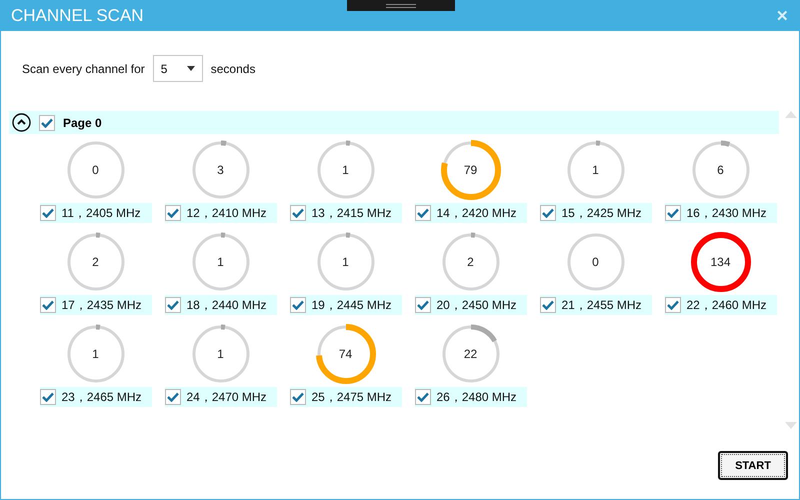  What do you see at coordinates (177, 68) in the screenshot?
I see `duration-dropdown: 5` at bounding box center [177, 68].